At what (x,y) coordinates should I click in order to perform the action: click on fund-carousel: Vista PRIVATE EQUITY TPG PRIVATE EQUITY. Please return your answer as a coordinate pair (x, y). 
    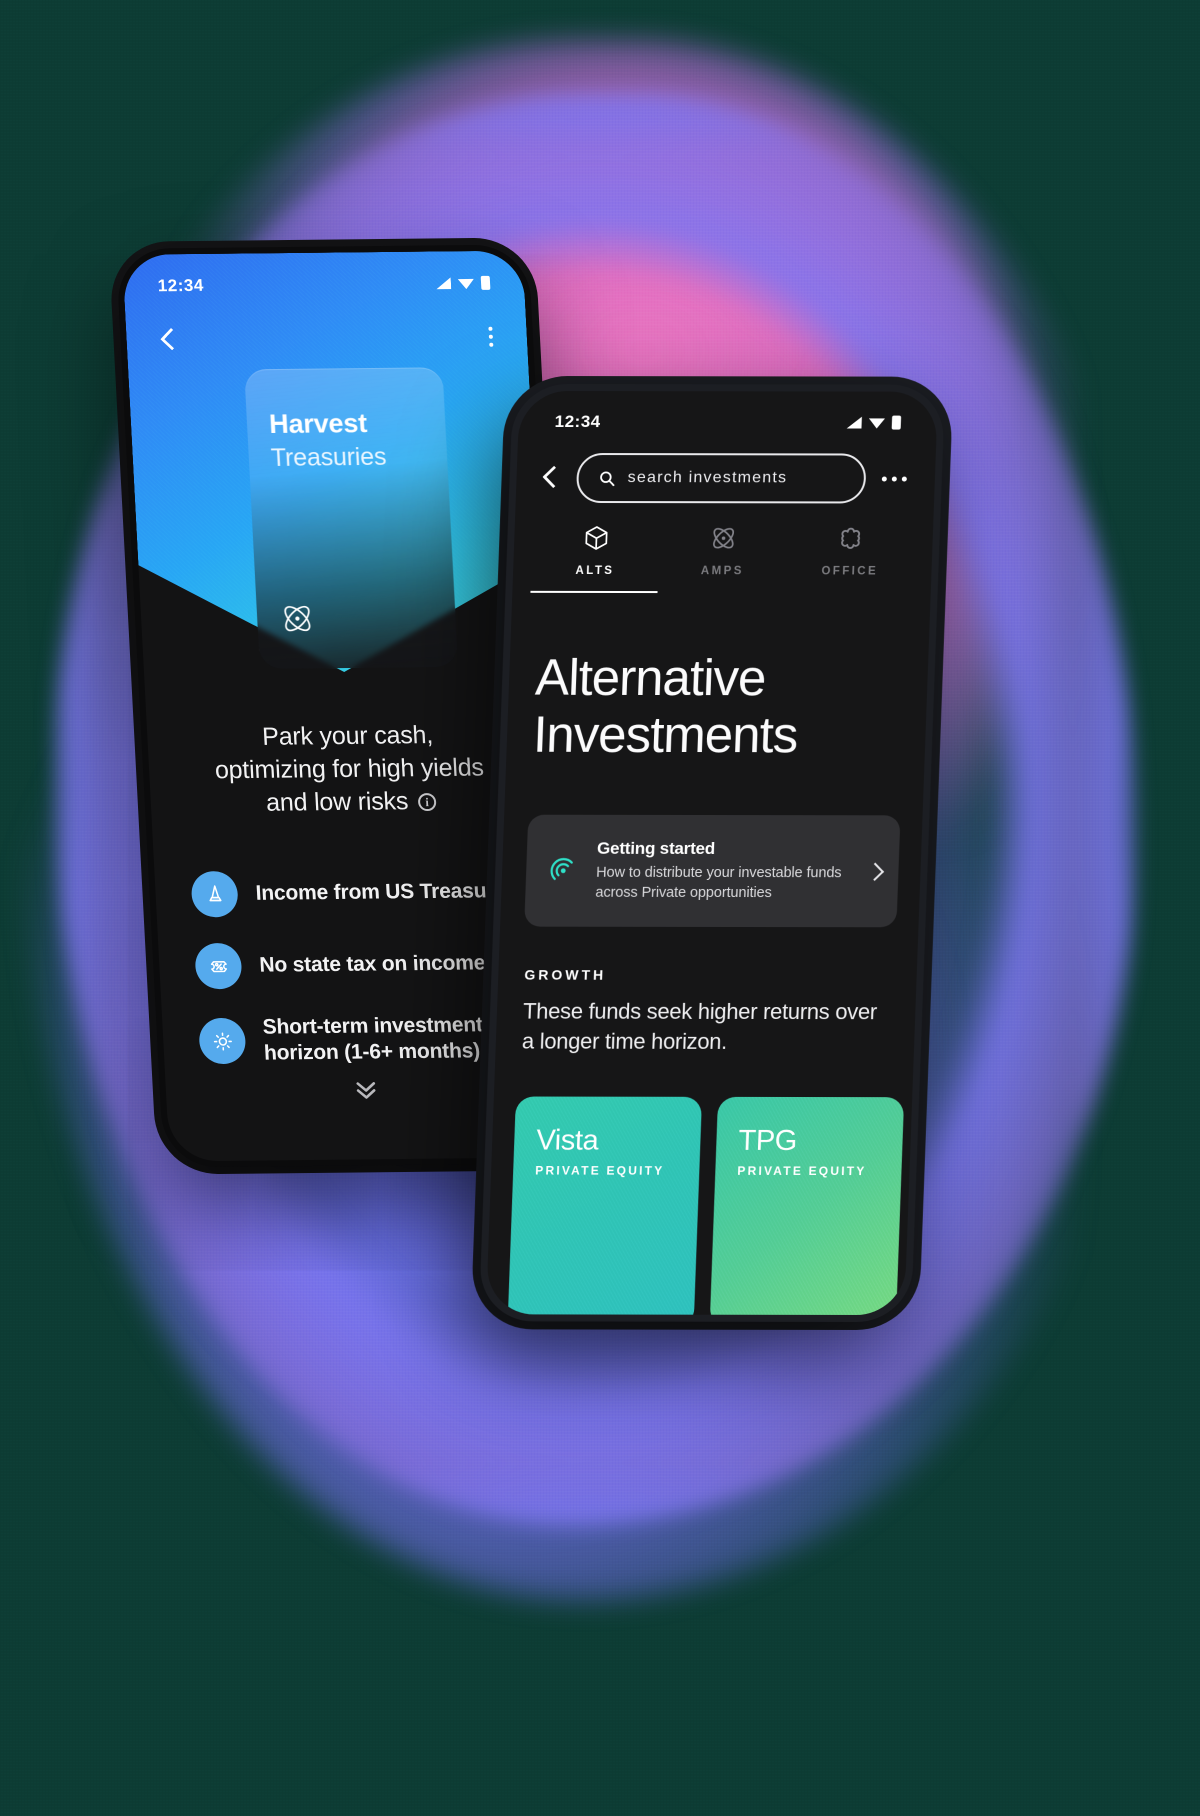
    Looking at the image, I should click on (723, 1206).